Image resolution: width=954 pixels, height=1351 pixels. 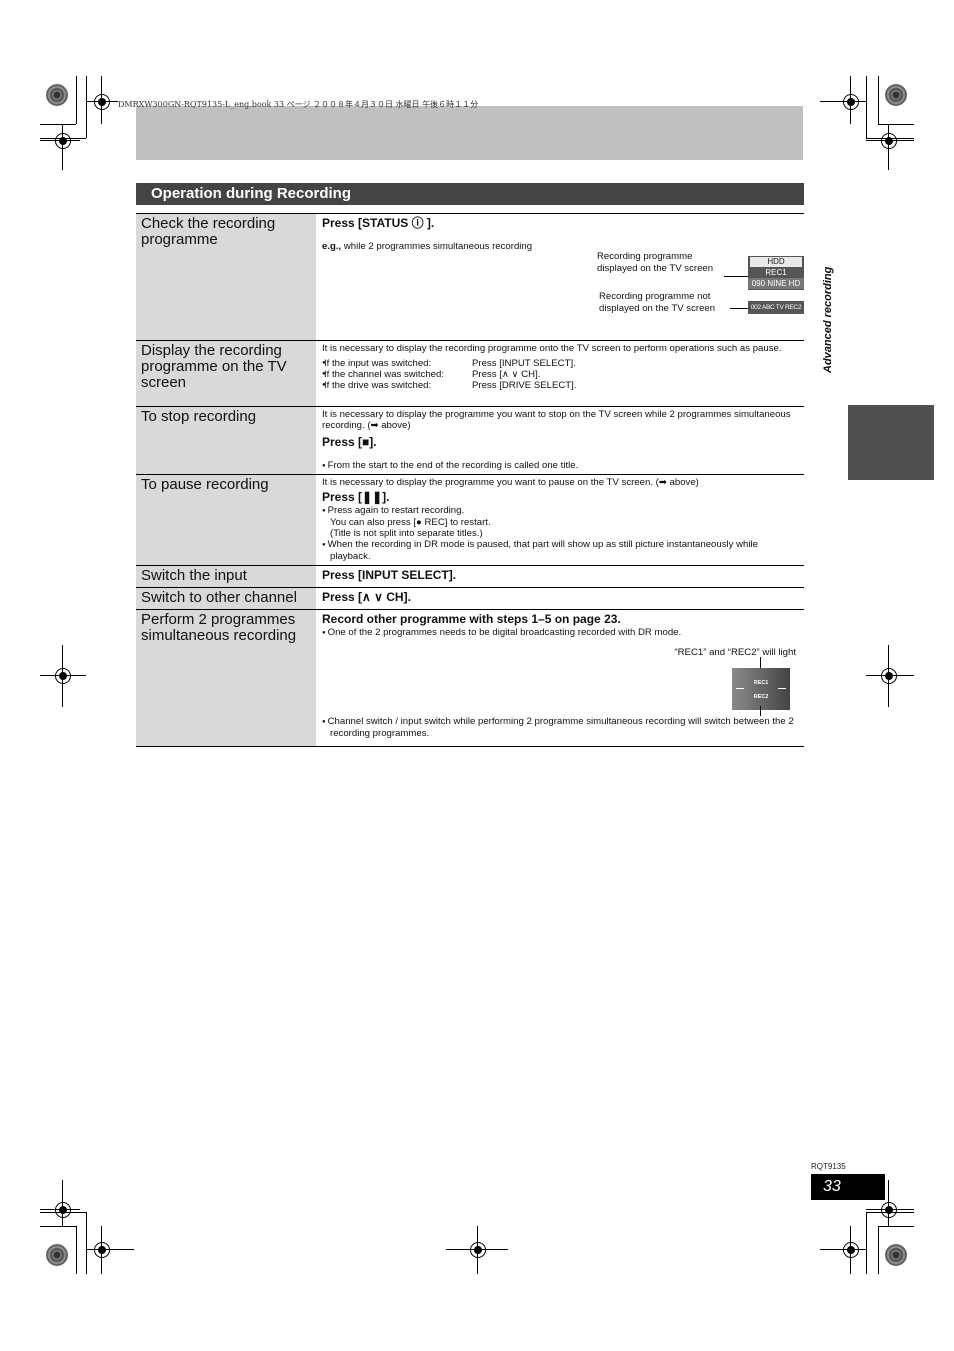 What do you see at coordinates (828, 1166) in the screenshot?
I see `model-number: RQT9135` at bounding box center [828, 1166].